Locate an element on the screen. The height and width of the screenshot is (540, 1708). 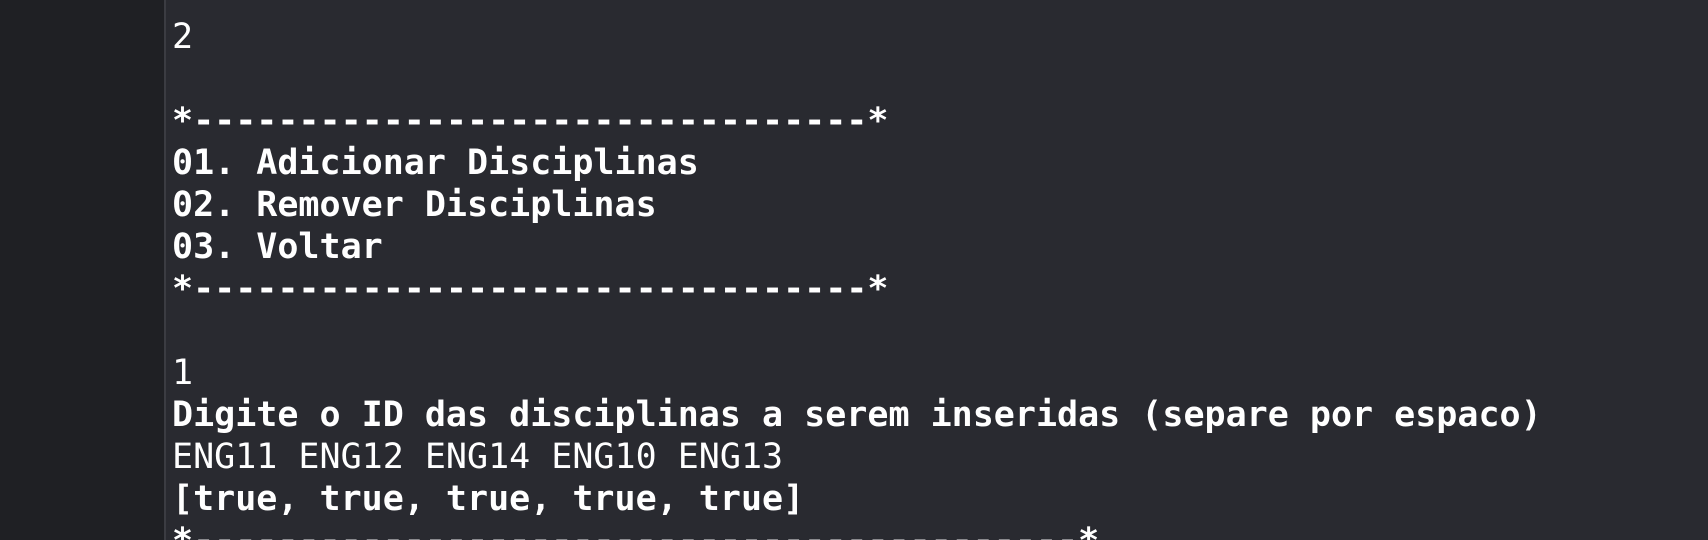
menu-item-voltar: 03. Voltar is located at coordinates (277, 247).